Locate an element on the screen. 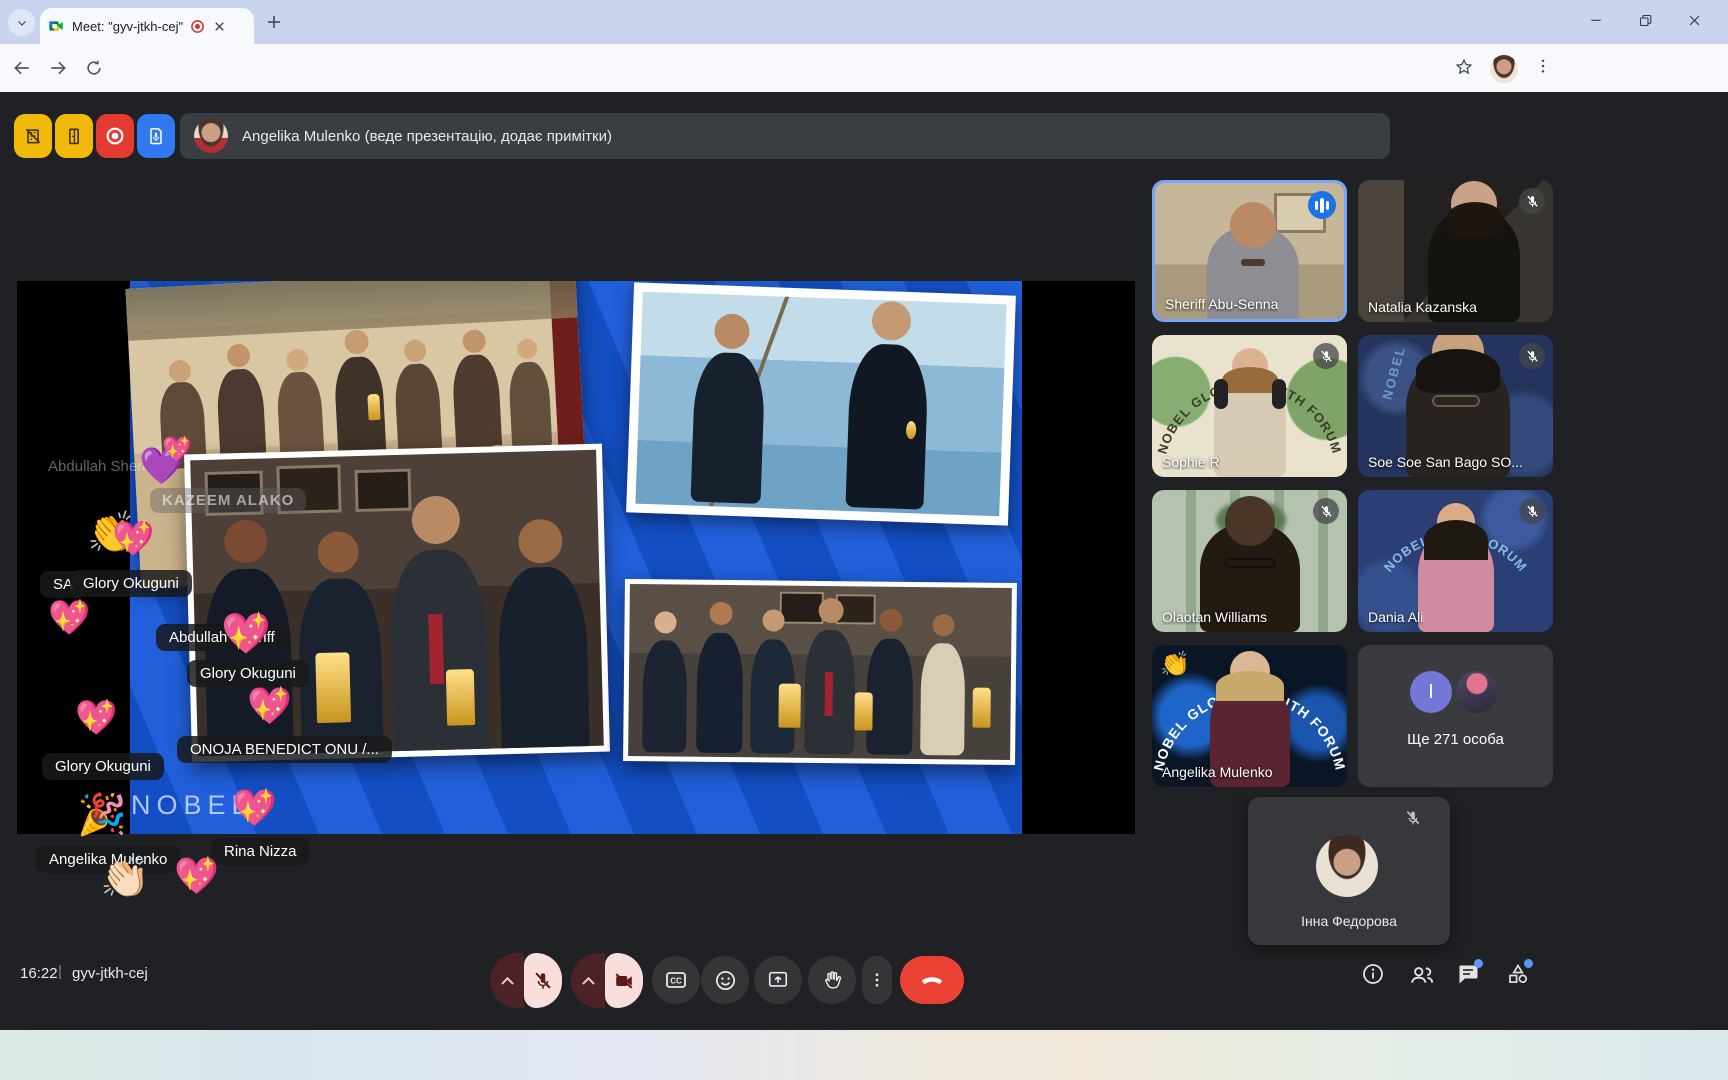 This screenshot has height=1080, width=1728. clock-time: 16:22 is located at coordinates (39, 973).